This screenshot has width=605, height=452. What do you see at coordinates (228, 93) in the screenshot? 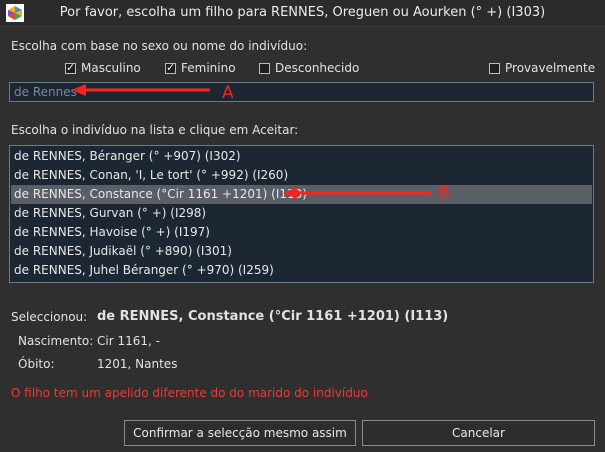
I see `annotation-label-a: A` at bounding box center [228, 93].